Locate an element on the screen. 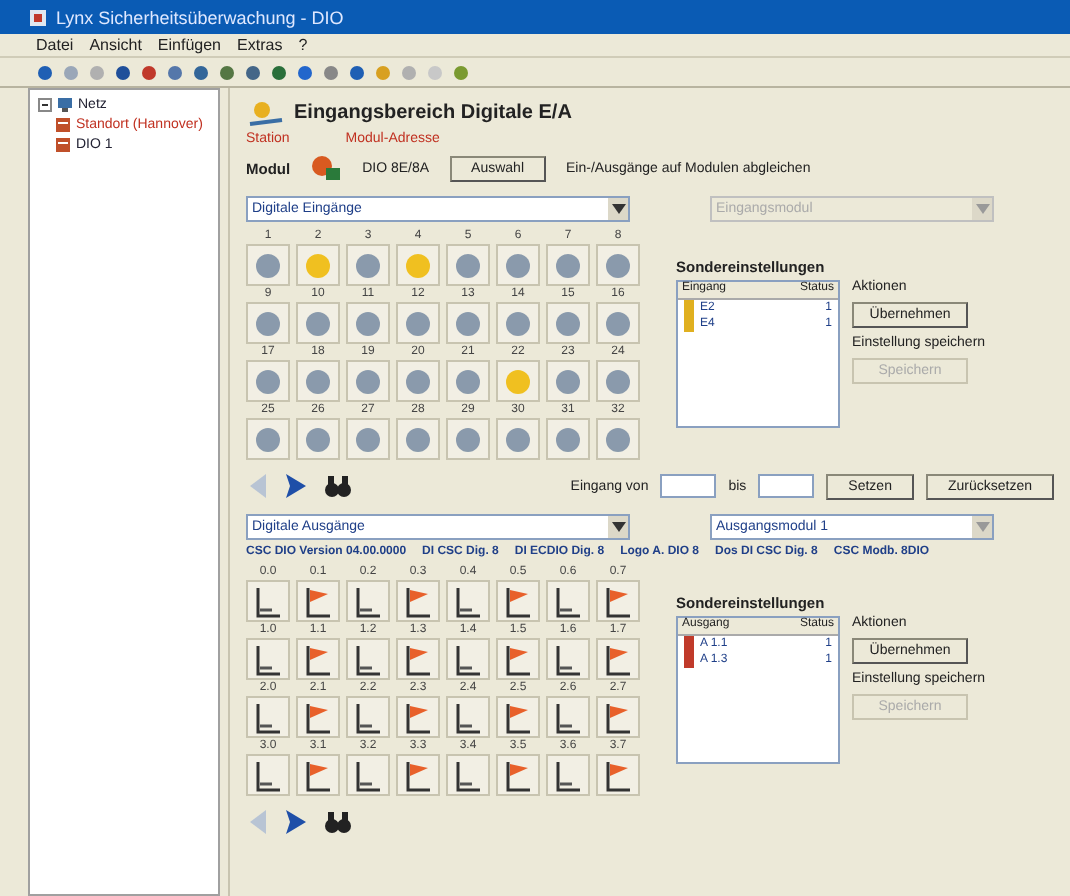 The height and width of the screenshot is (896, 1070). binoculars-icon is located at coordinates (338, 822).